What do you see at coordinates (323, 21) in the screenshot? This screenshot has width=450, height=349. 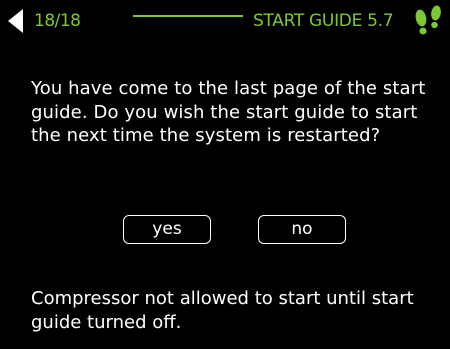 I see `page-title: START GUIDE 5.7` at bounding box center [323, 21].